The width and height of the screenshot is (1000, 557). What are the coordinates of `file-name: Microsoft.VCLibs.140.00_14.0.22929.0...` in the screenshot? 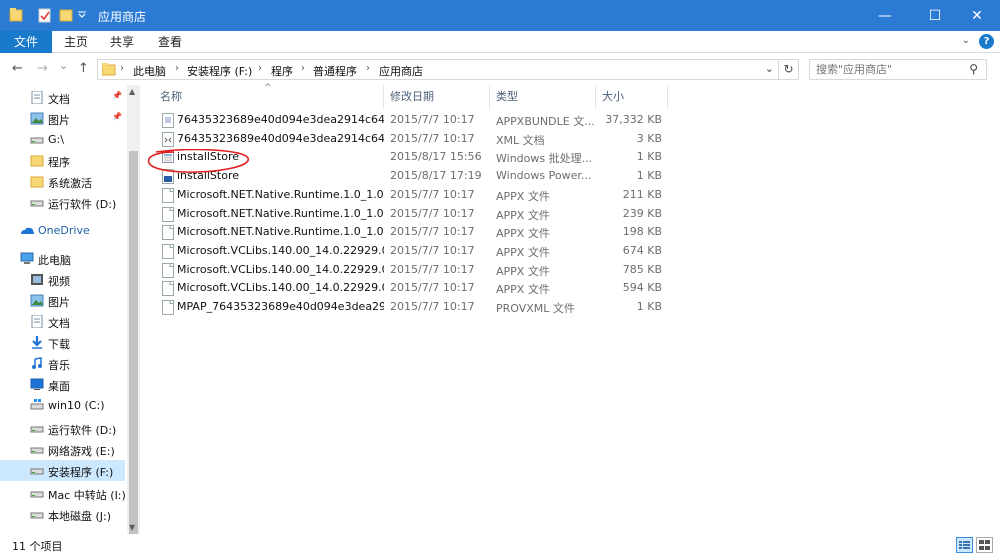 It's located at (280, 269).